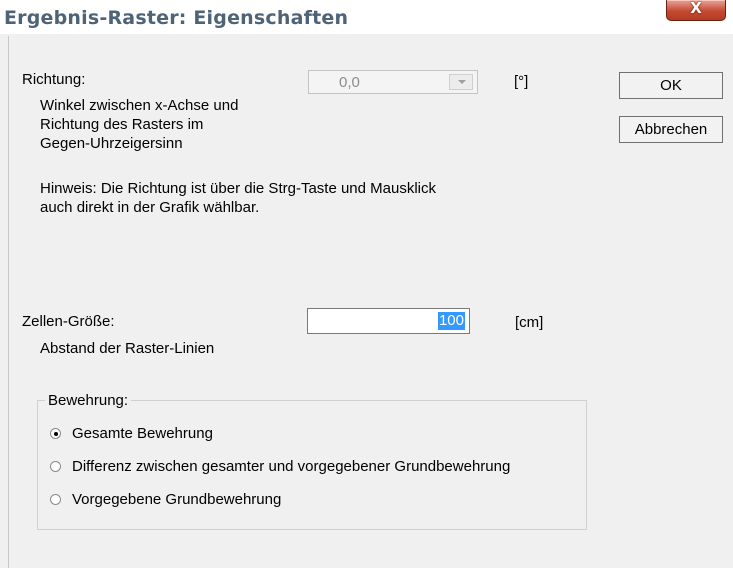 The width and height of the screenshot is (733, 568). Describe the element at coordinates (366, 17) in the screenshot. I see `title-bar: Ergebnis-Raster: Eigenschaften X` at that location.